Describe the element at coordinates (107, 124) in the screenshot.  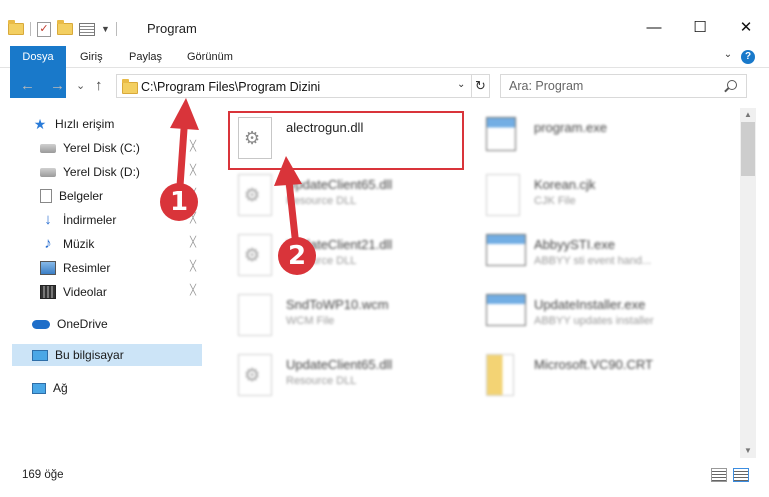
I see `sidebar-item-quick-access: ★ Hızlı erişim` at that location.